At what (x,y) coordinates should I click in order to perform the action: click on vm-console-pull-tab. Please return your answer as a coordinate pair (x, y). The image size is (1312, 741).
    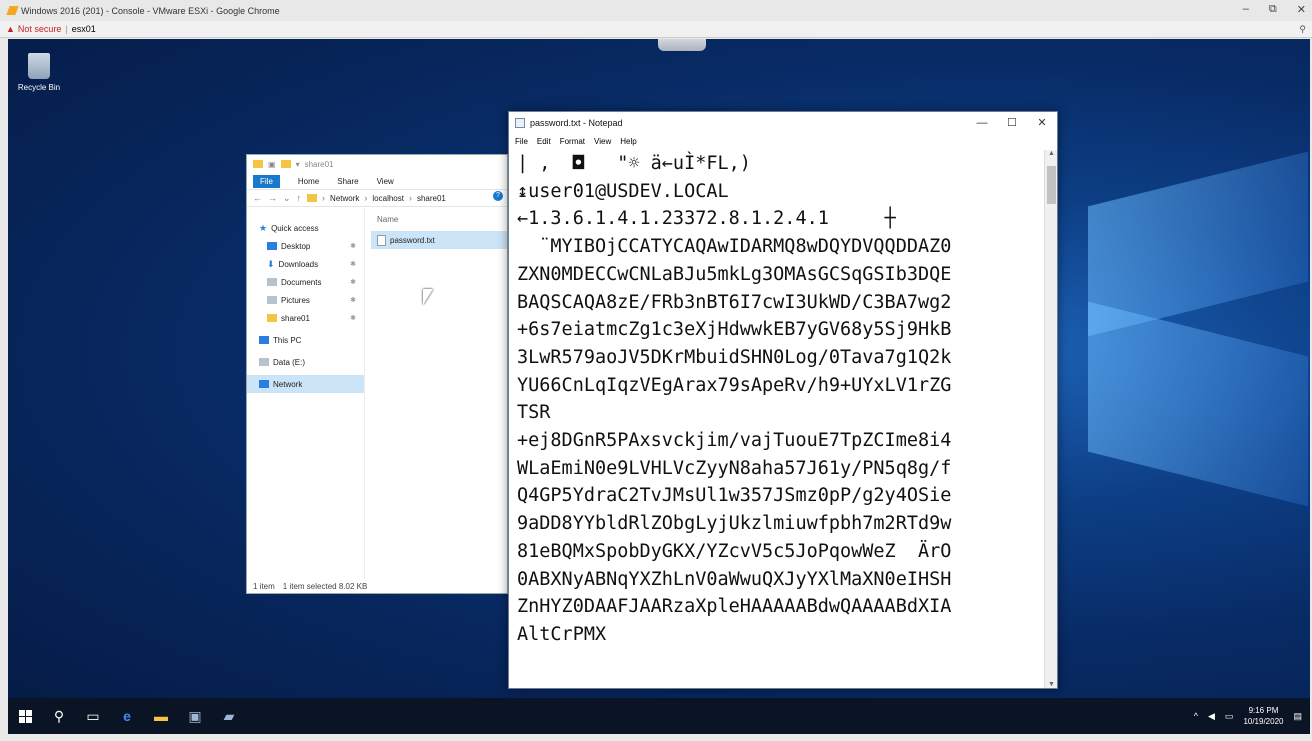
    Looking at the image, I should click on (682, 45).